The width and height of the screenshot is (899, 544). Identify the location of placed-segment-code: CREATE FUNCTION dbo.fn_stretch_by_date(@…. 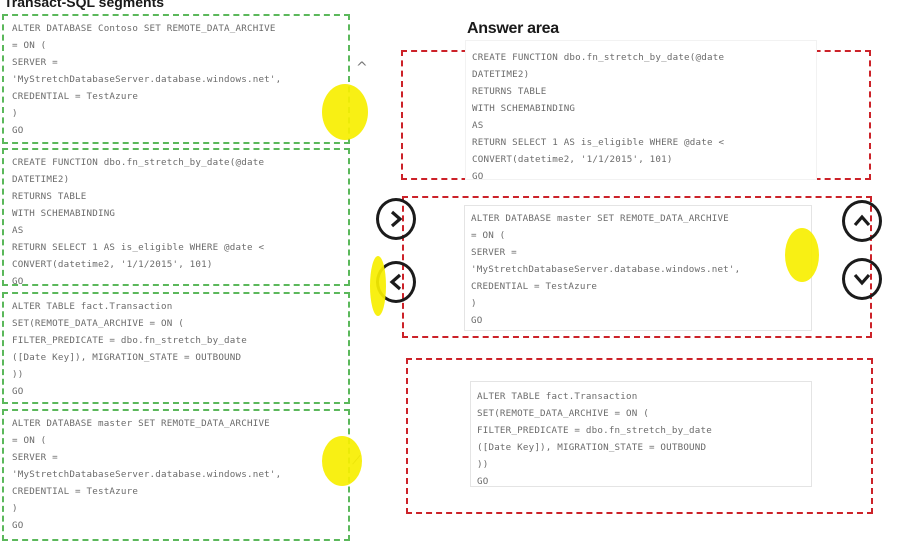
(598, 117).